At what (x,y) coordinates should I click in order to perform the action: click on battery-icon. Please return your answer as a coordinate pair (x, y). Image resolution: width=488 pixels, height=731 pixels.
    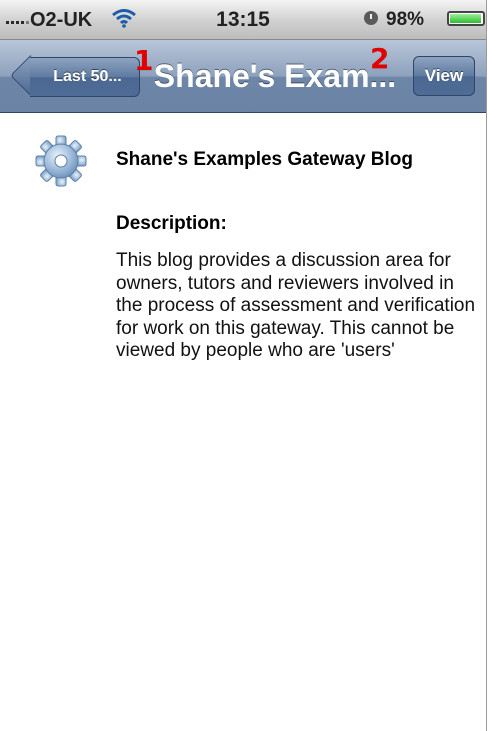
    Looking at the image, I should click on (466, 18).